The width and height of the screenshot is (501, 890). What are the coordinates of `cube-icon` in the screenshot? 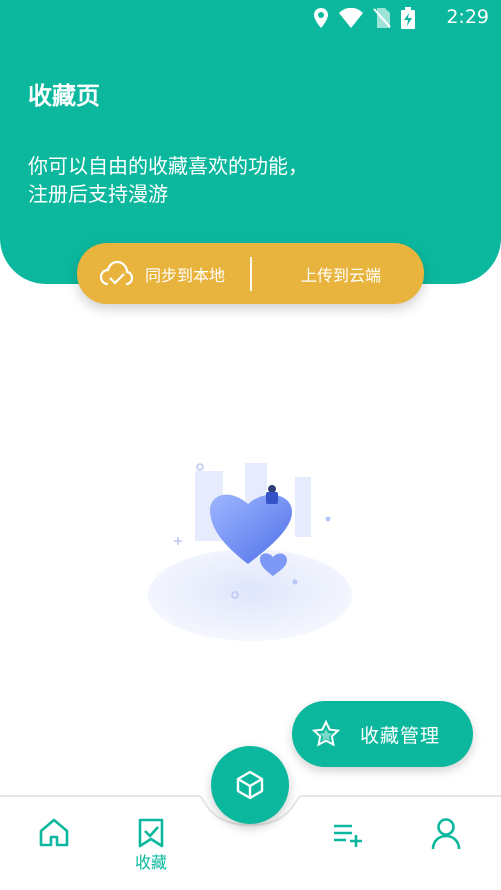 It's located at (250, 785).